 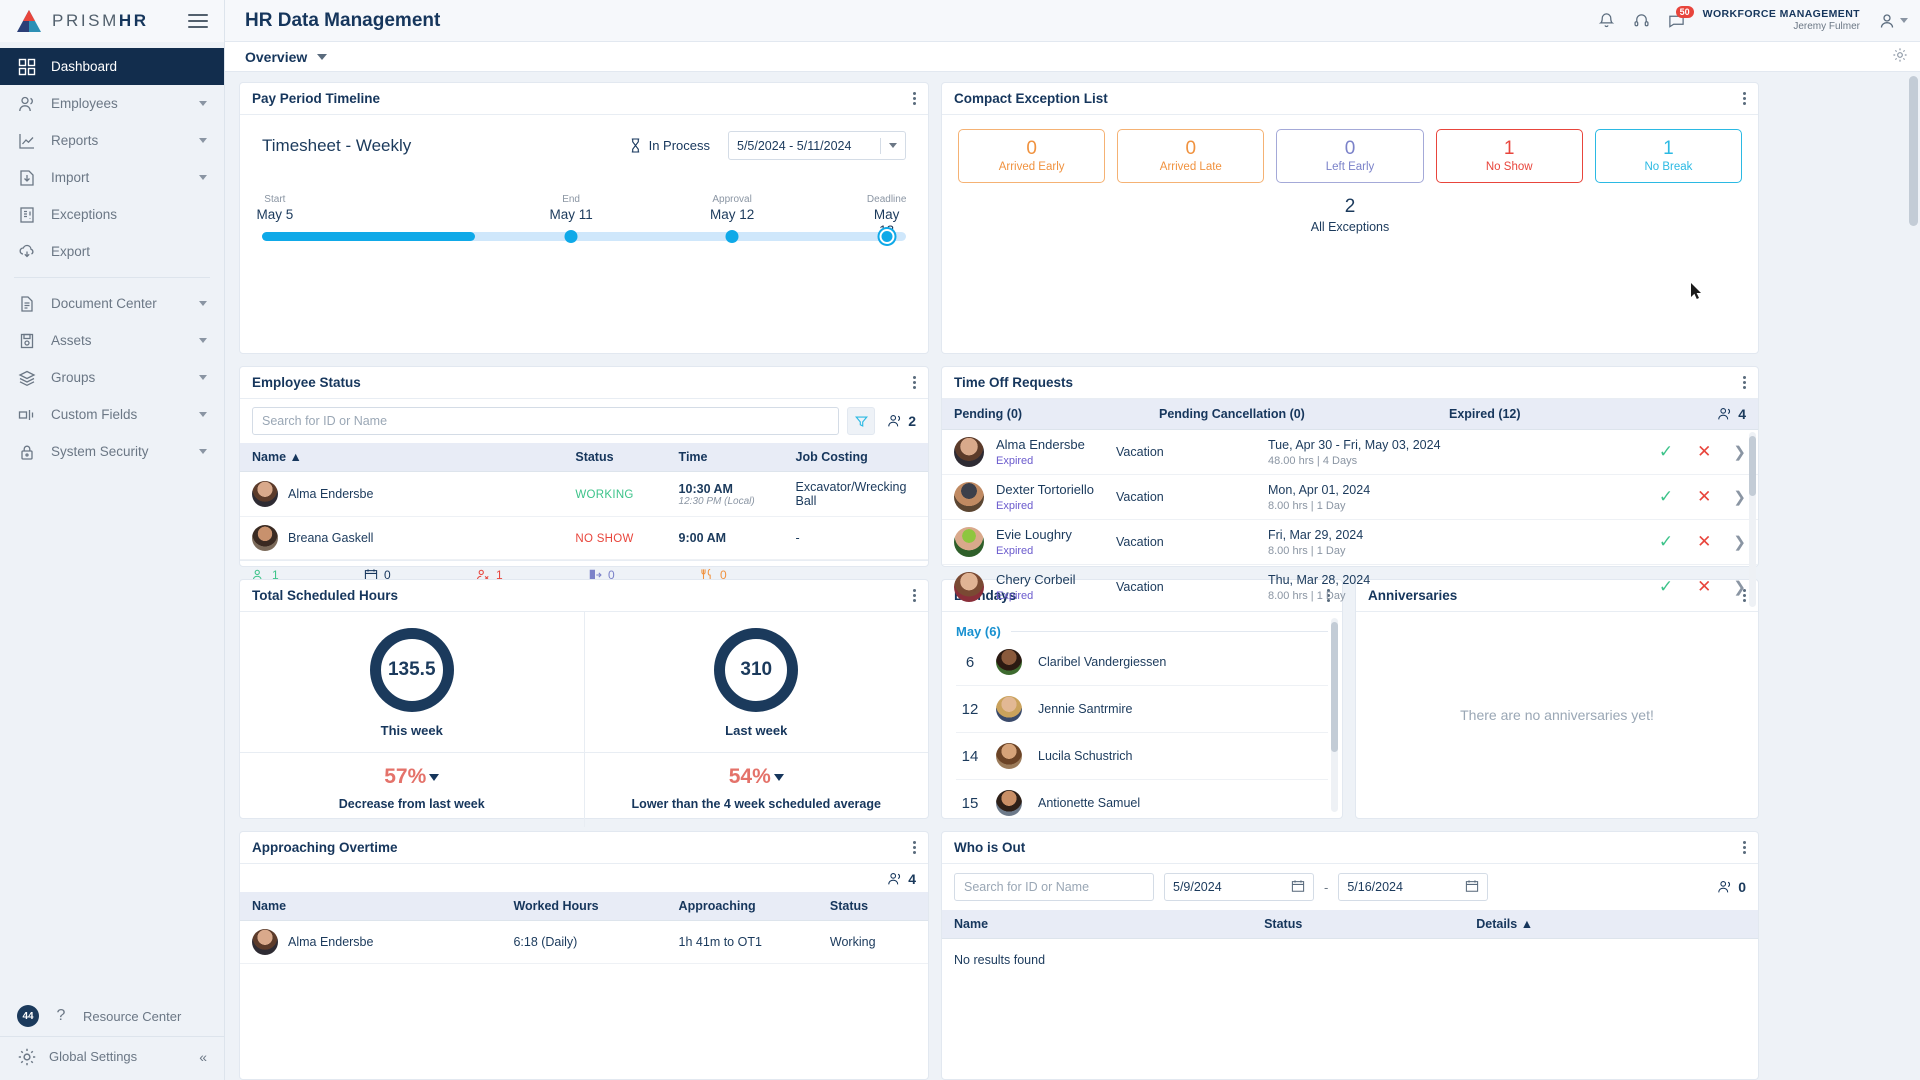 I want to click on list-item: 14 Lucila Schustrich, so click(x=1142, y=756).